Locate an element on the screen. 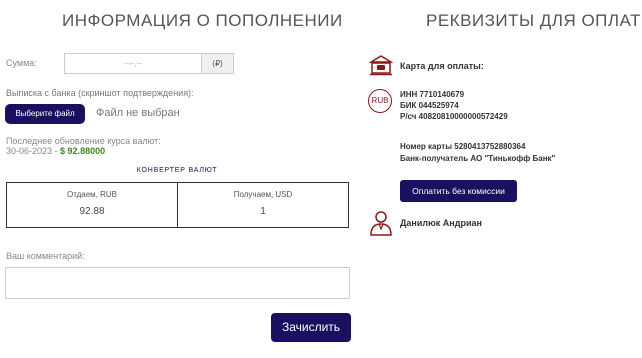 This screenshot has width=642, height=358. give-value: 92.88 is located at coordinates (92, 211).